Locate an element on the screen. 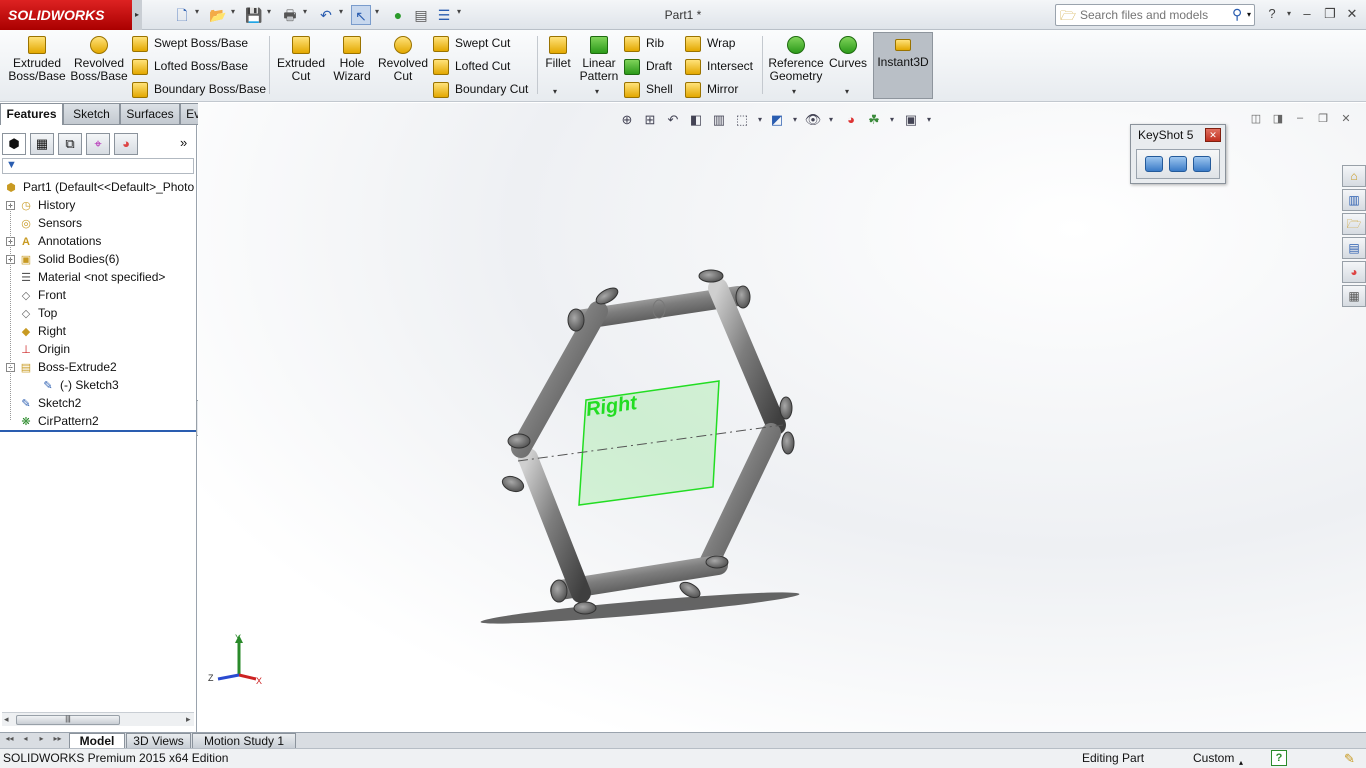 The image size is (1366, 768). tree-item-sketch3: ✎ (-) Sketch3 is located at coordinates (79, 385).